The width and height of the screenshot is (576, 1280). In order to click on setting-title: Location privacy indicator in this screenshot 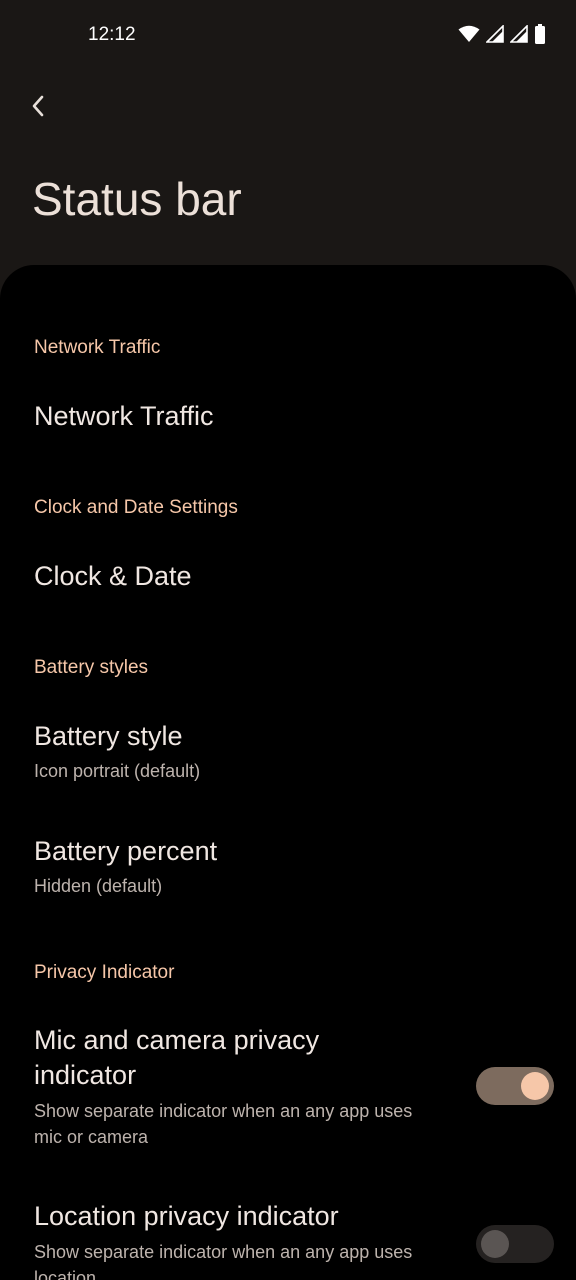, I will do `click(186, 1216)`.